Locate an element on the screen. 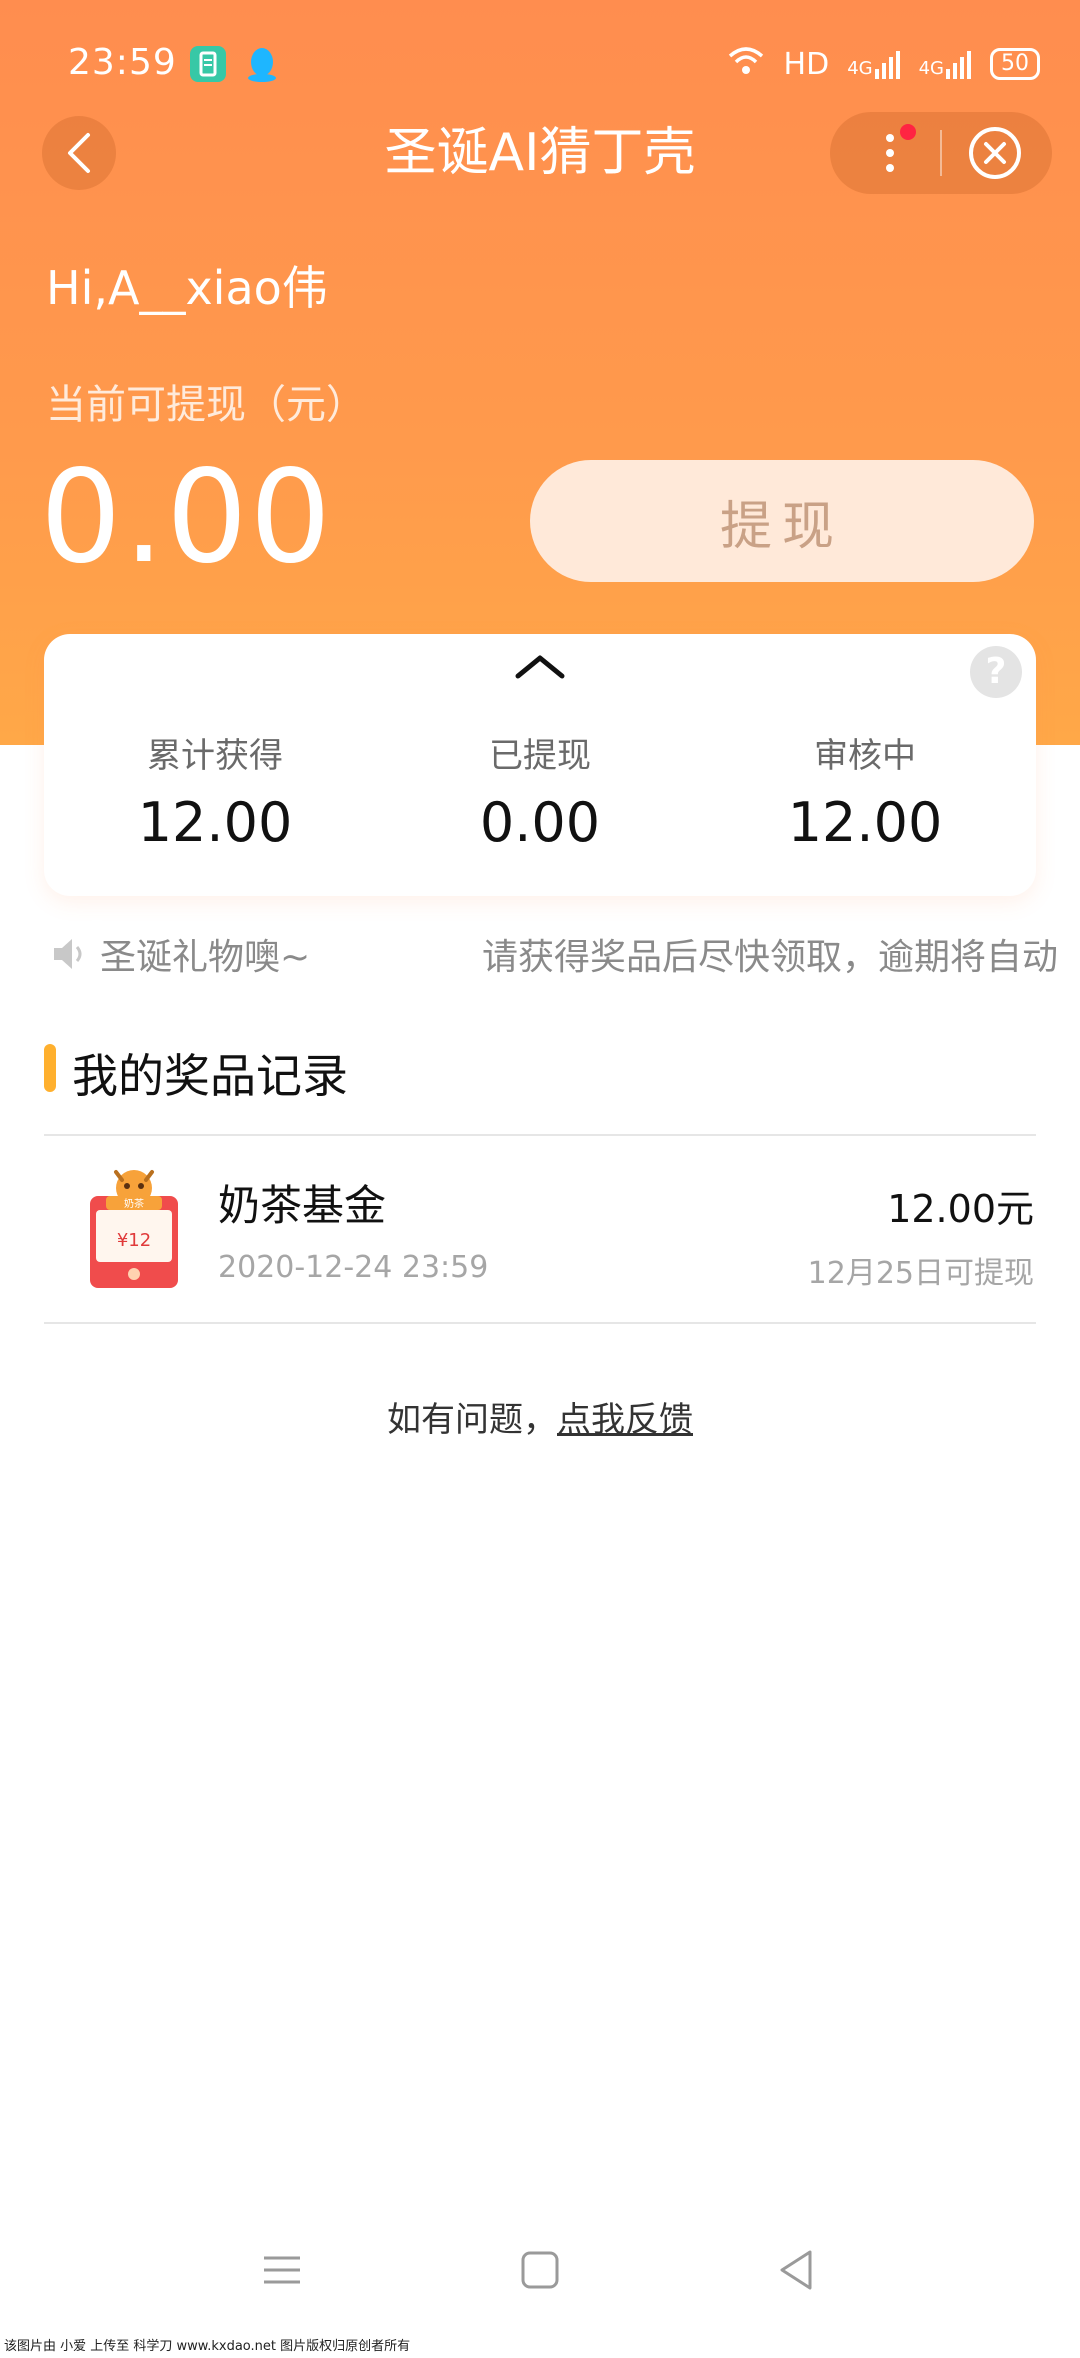  section-title: 我的奖品记录 is located at coordinates (210, 1076).